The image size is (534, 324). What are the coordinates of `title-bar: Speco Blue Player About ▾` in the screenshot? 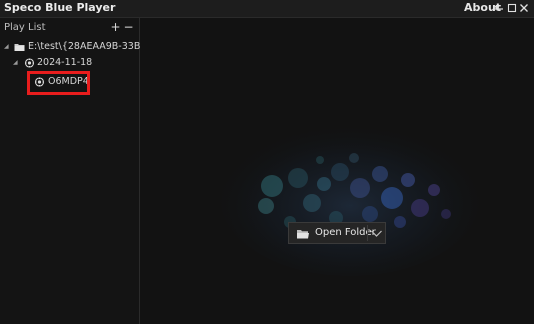 It's located at (267, 9).